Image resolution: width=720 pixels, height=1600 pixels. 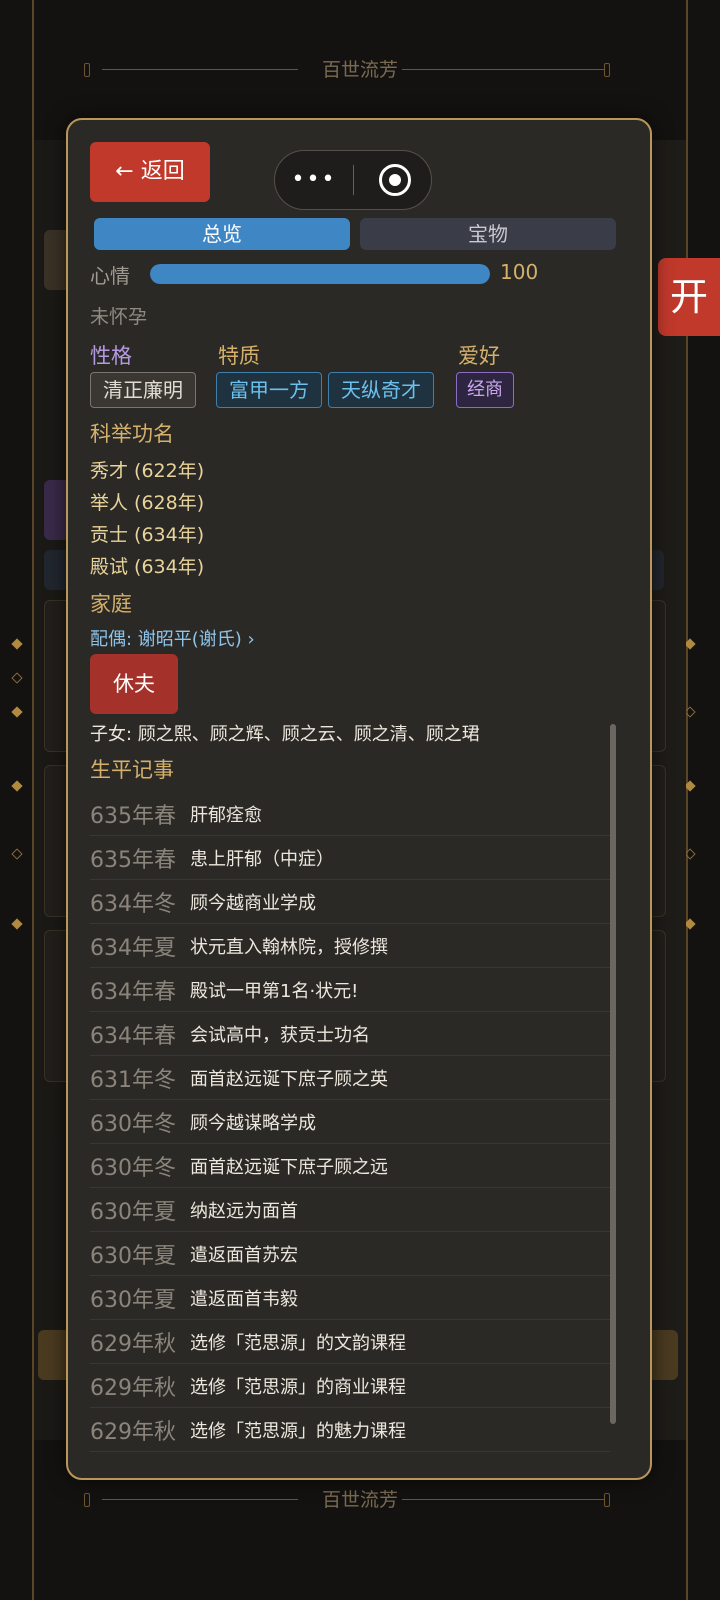 I want to click on divorce-button: 休夫, so click(x=134, y=684).